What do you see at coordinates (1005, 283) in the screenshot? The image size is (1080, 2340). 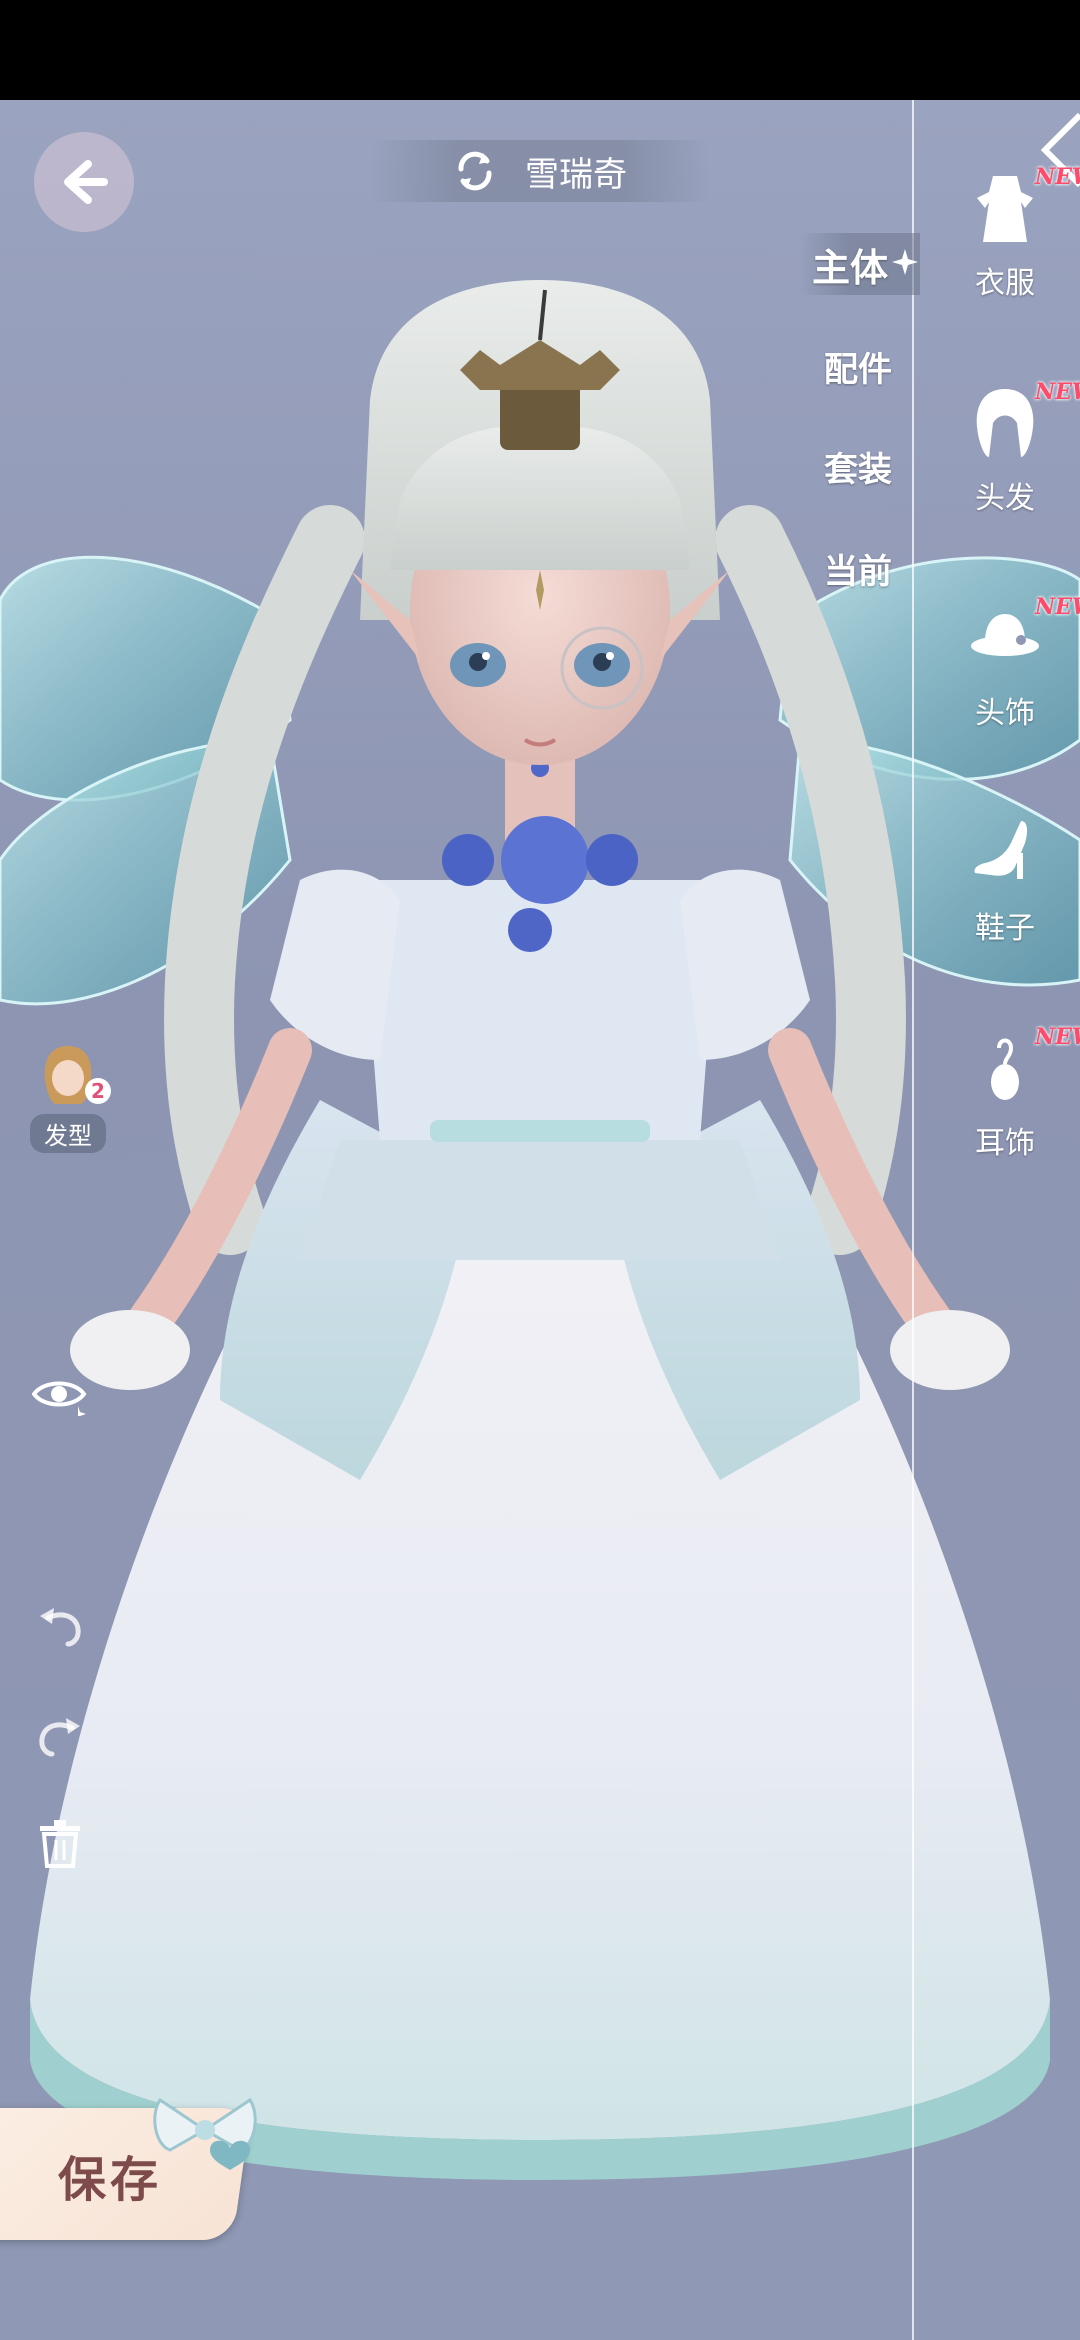 I see `category-clothes-label: 衣服` at bounding box center [1005, 283].